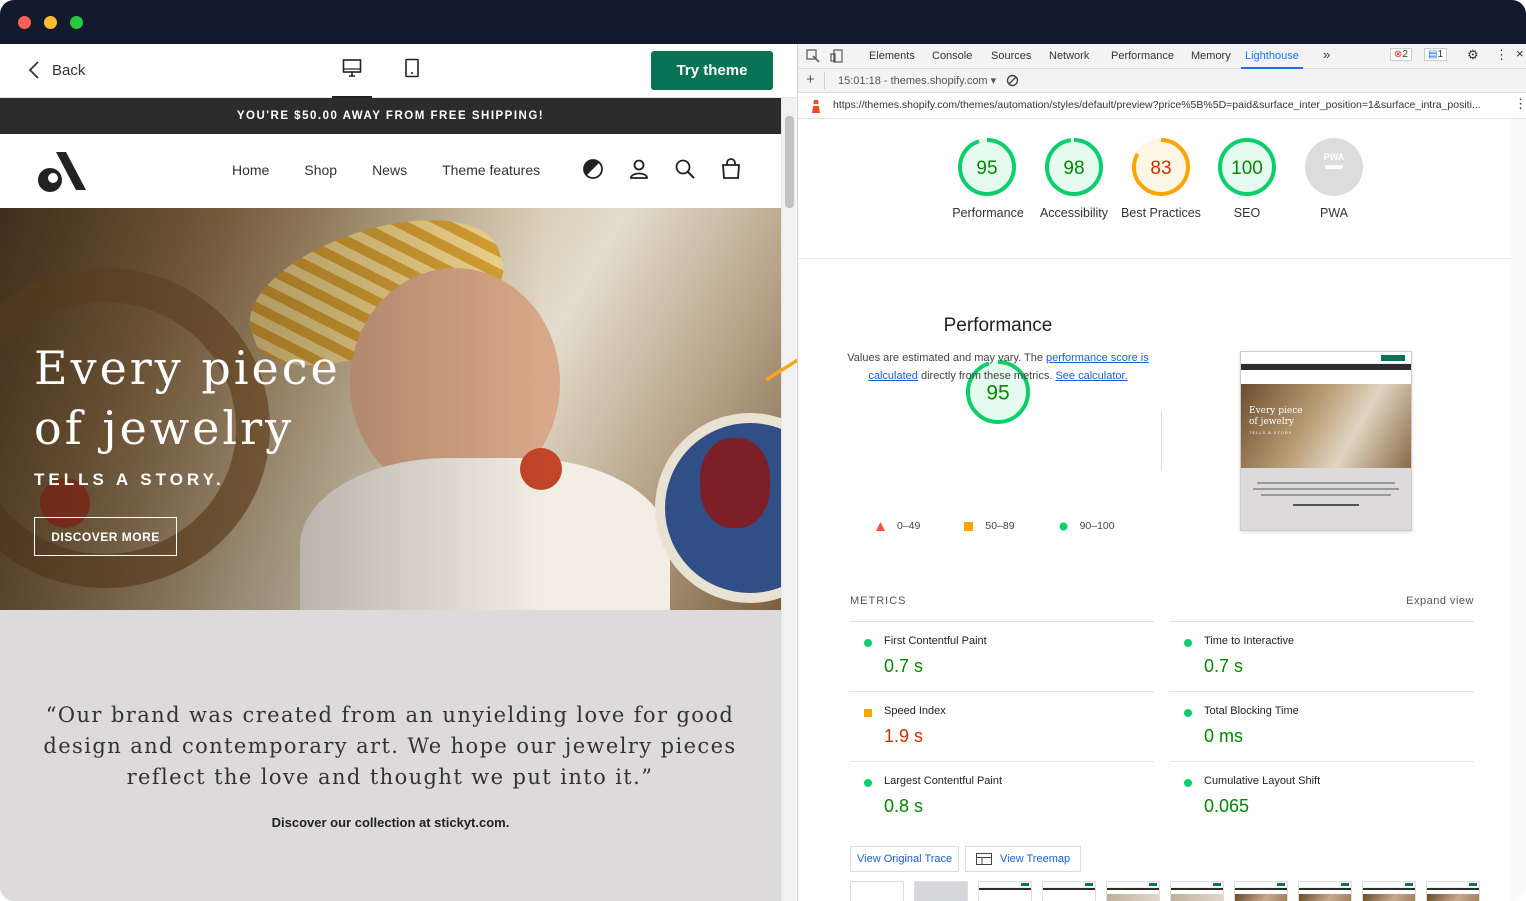  What do you see at coordinates (935, 641) in the screenshot?
I see `metric-label: First Contentful Paint` at bounding box center [935, 641].